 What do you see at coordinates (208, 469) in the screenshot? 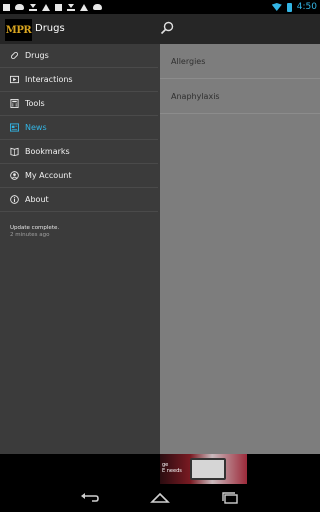
I see `ad-device-image` at bounding box center [208, 469].